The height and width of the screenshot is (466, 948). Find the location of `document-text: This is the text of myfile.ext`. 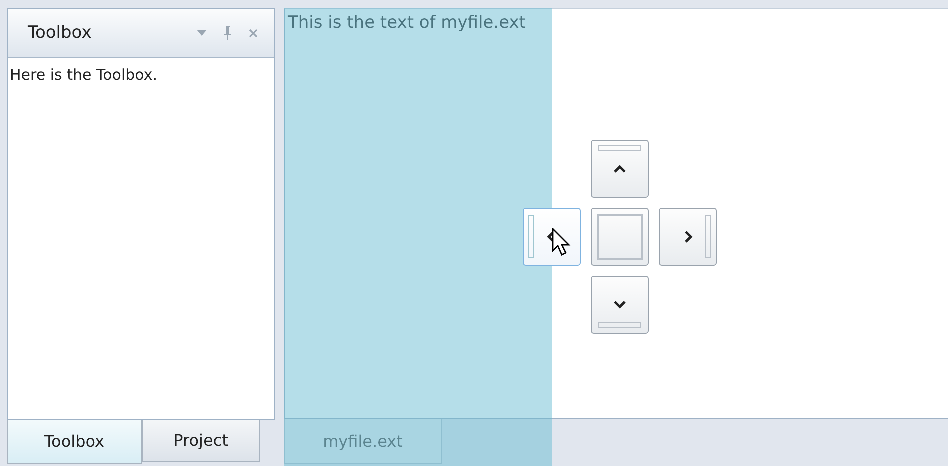

document-text: This is the text of myfile.ext is located at coordinates (407, 23).